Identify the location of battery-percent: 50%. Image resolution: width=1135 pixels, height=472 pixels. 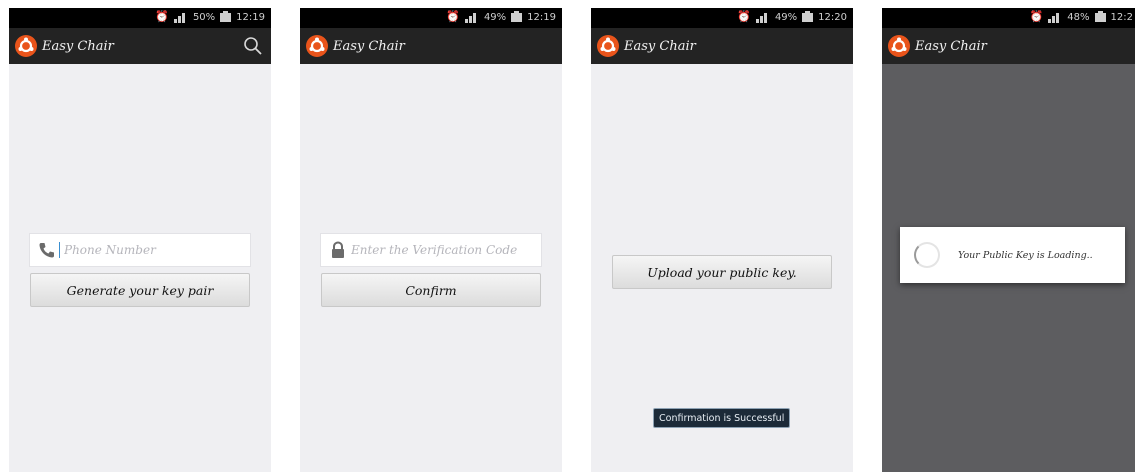
(204, 17).